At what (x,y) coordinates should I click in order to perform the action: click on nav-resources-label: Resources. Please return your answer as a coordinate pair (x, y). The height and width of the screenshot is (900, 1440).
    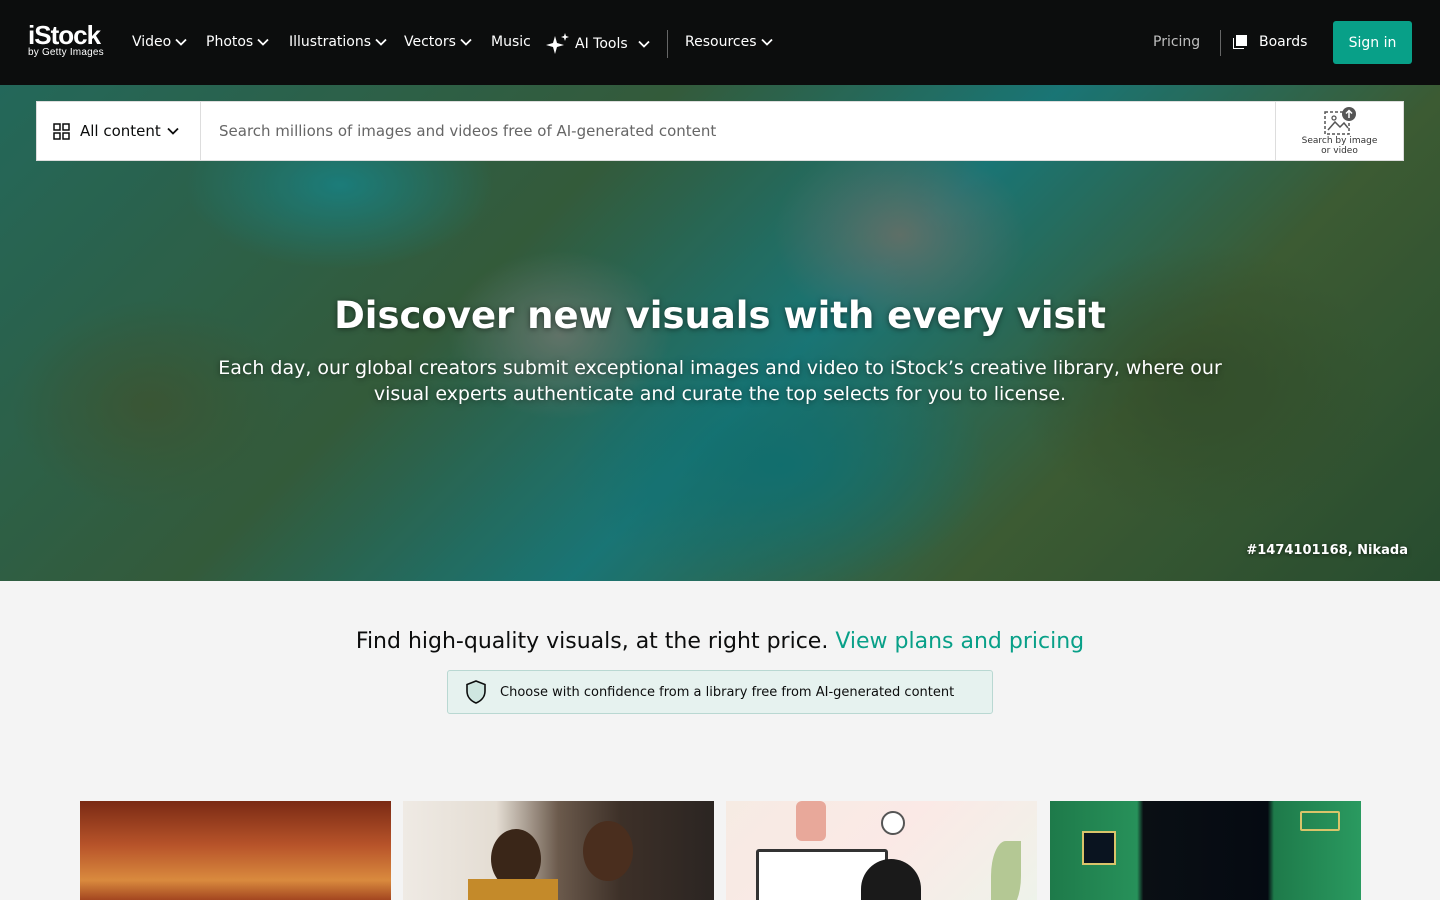
    Looking at the image, I should click on (721, 42).